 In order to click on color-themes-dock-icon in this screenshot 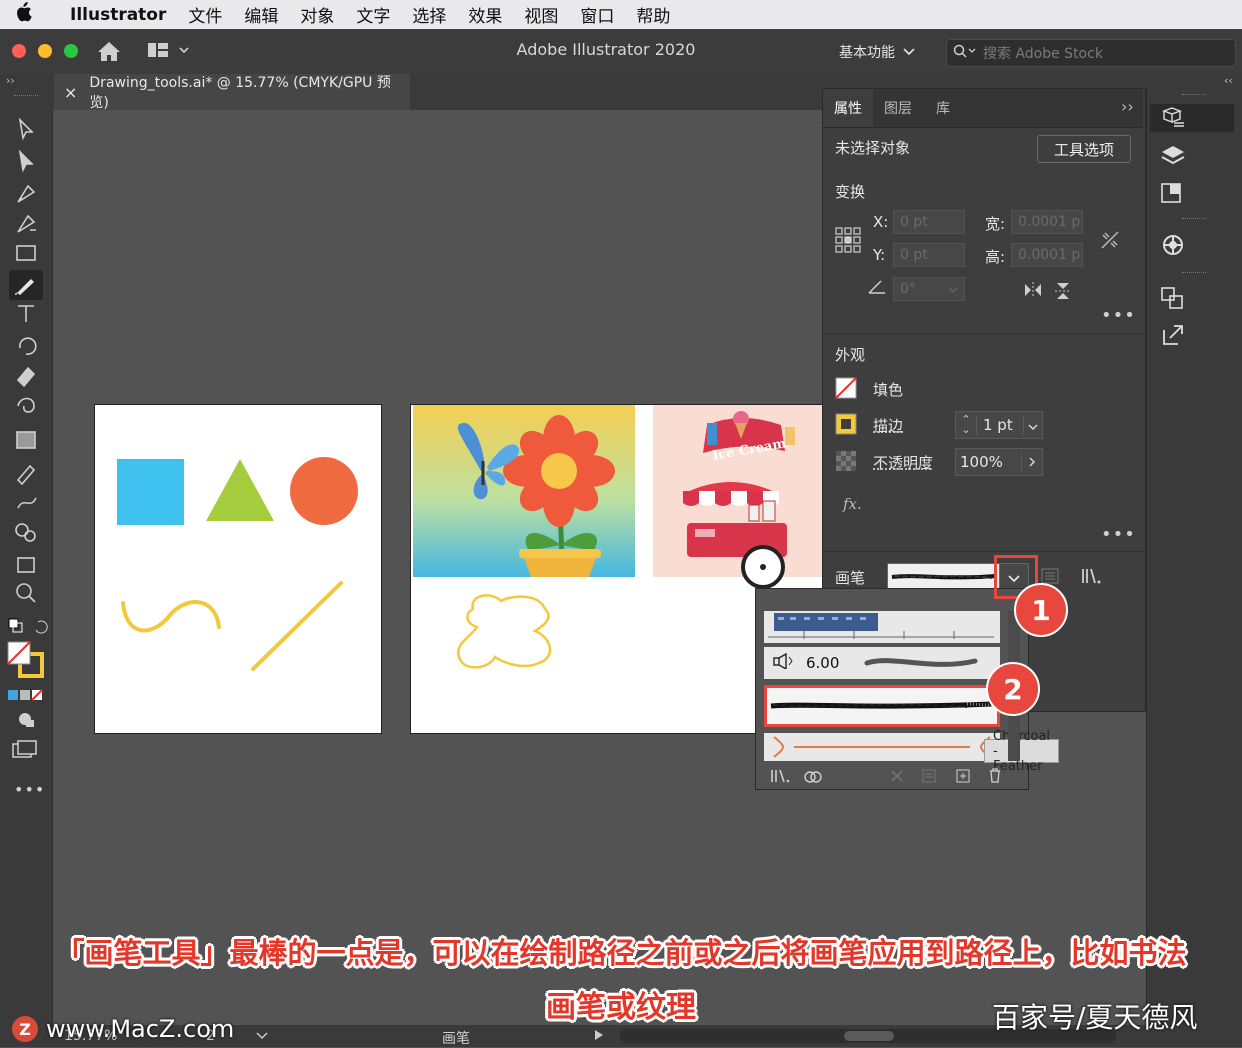, I will do `click(1173, 247)`.